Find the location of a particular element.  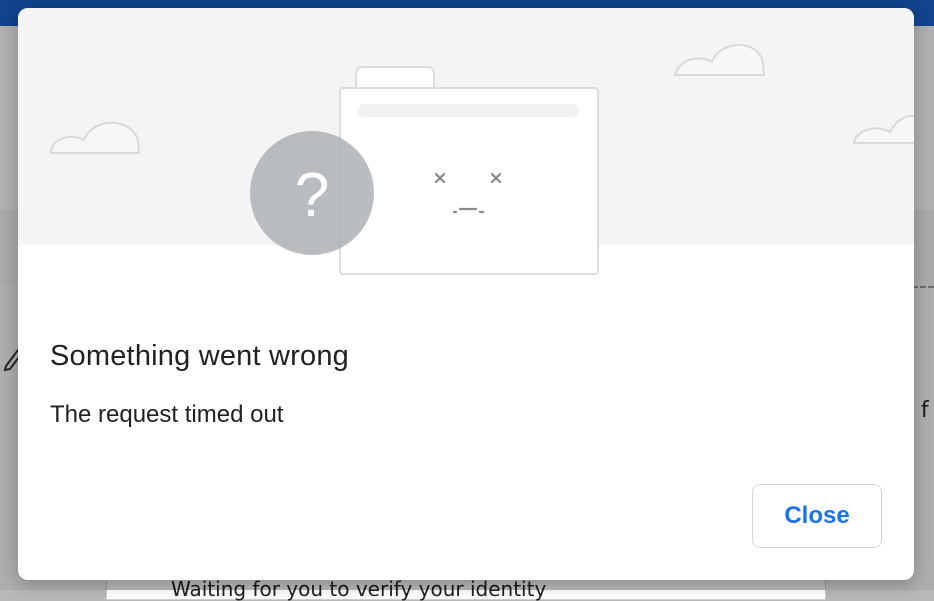

question-mark-icon: ? is located at coordinates (312, 193).